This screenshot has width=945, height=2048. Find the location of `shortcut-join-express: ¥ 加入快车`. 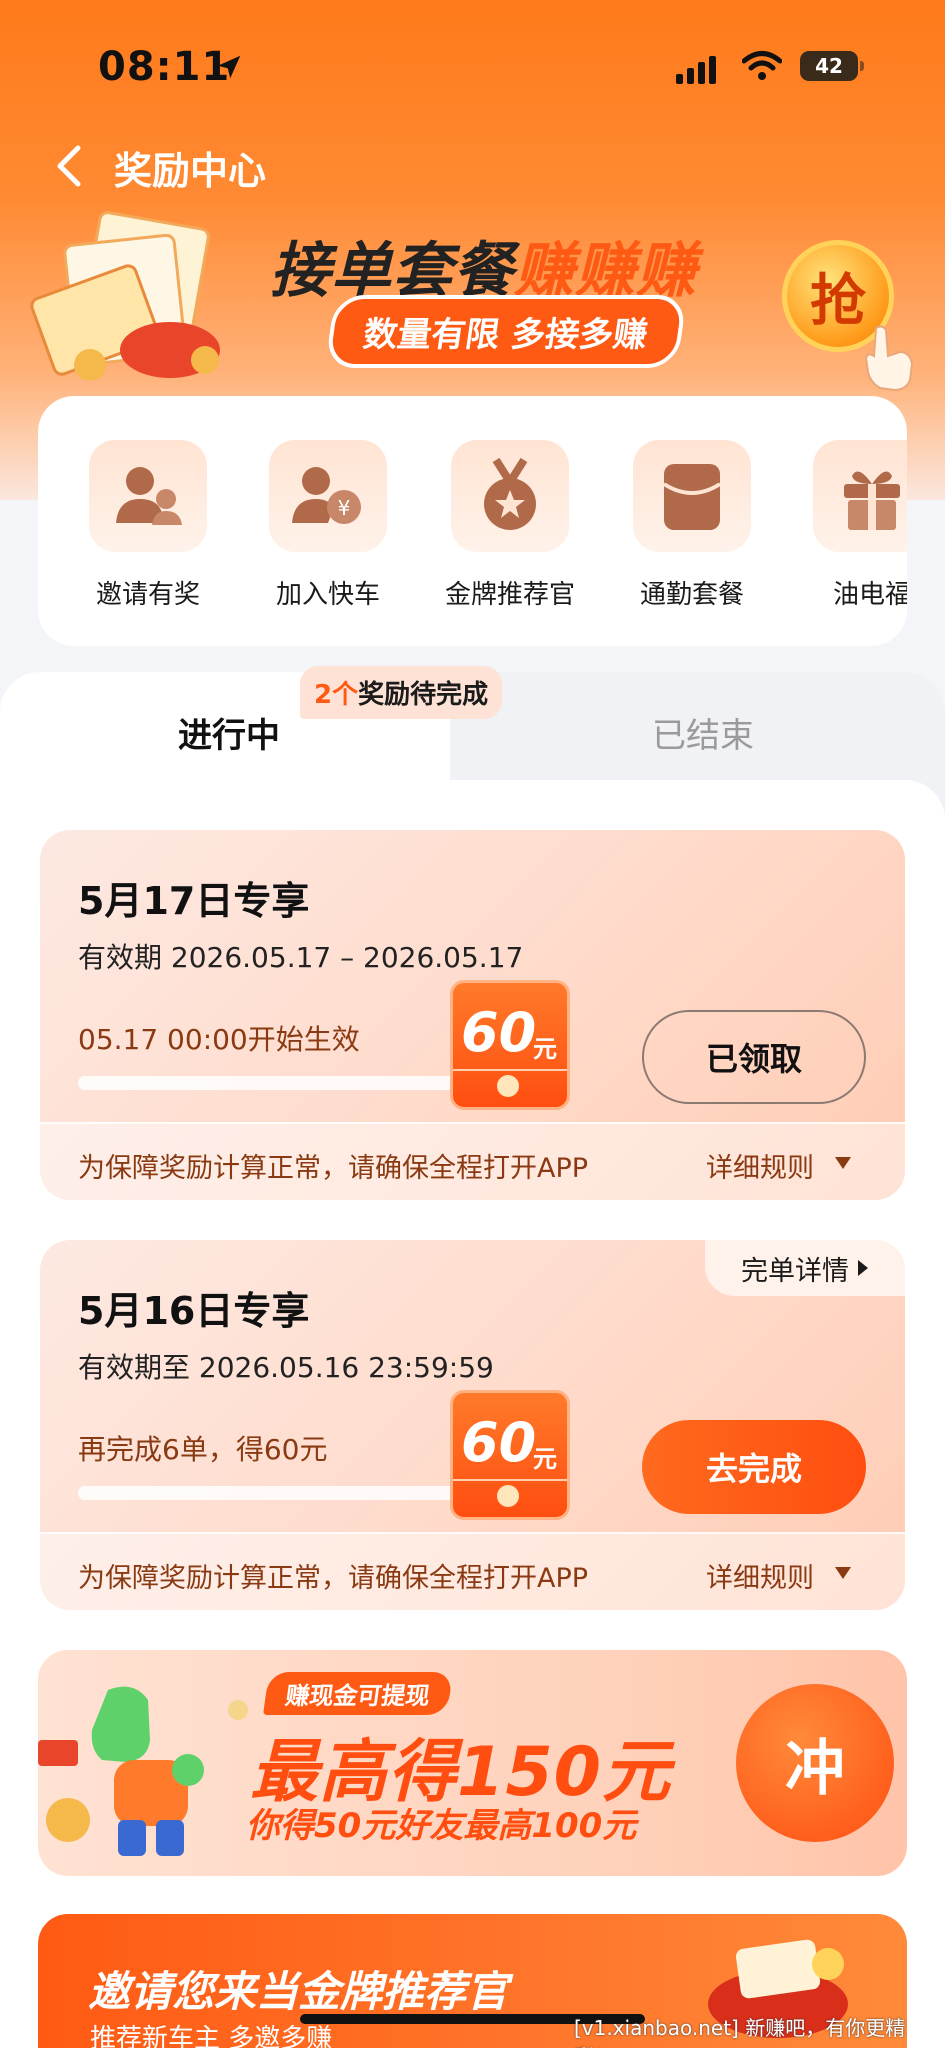

shortcut-join-express: ¥ 加入快车 is located at coordinates (328, 525).